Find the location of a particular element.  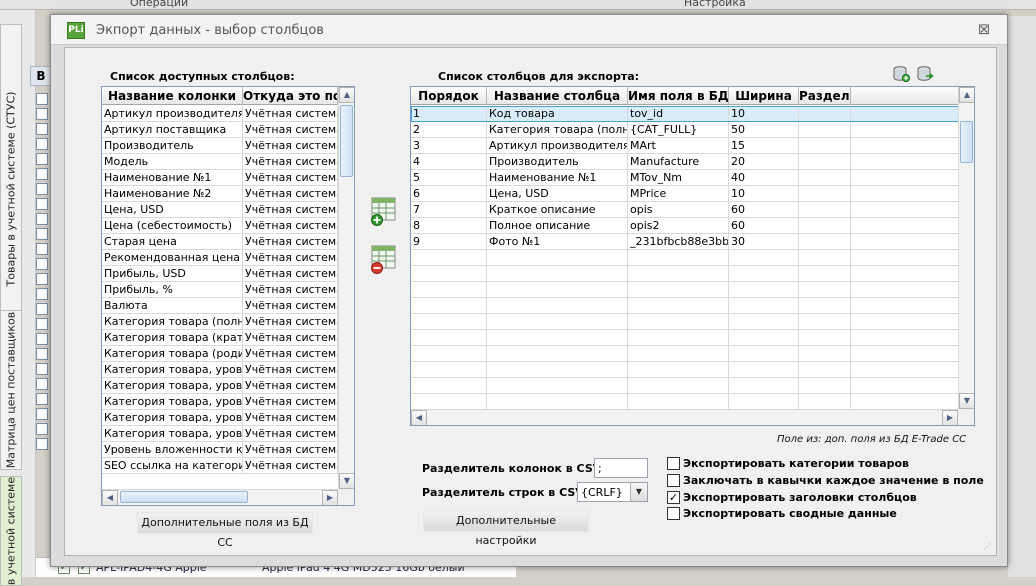

dialog-titlebar: PLi Экпорт данных - выбор столбцов ⊠ is located at coordinates (529, 30).